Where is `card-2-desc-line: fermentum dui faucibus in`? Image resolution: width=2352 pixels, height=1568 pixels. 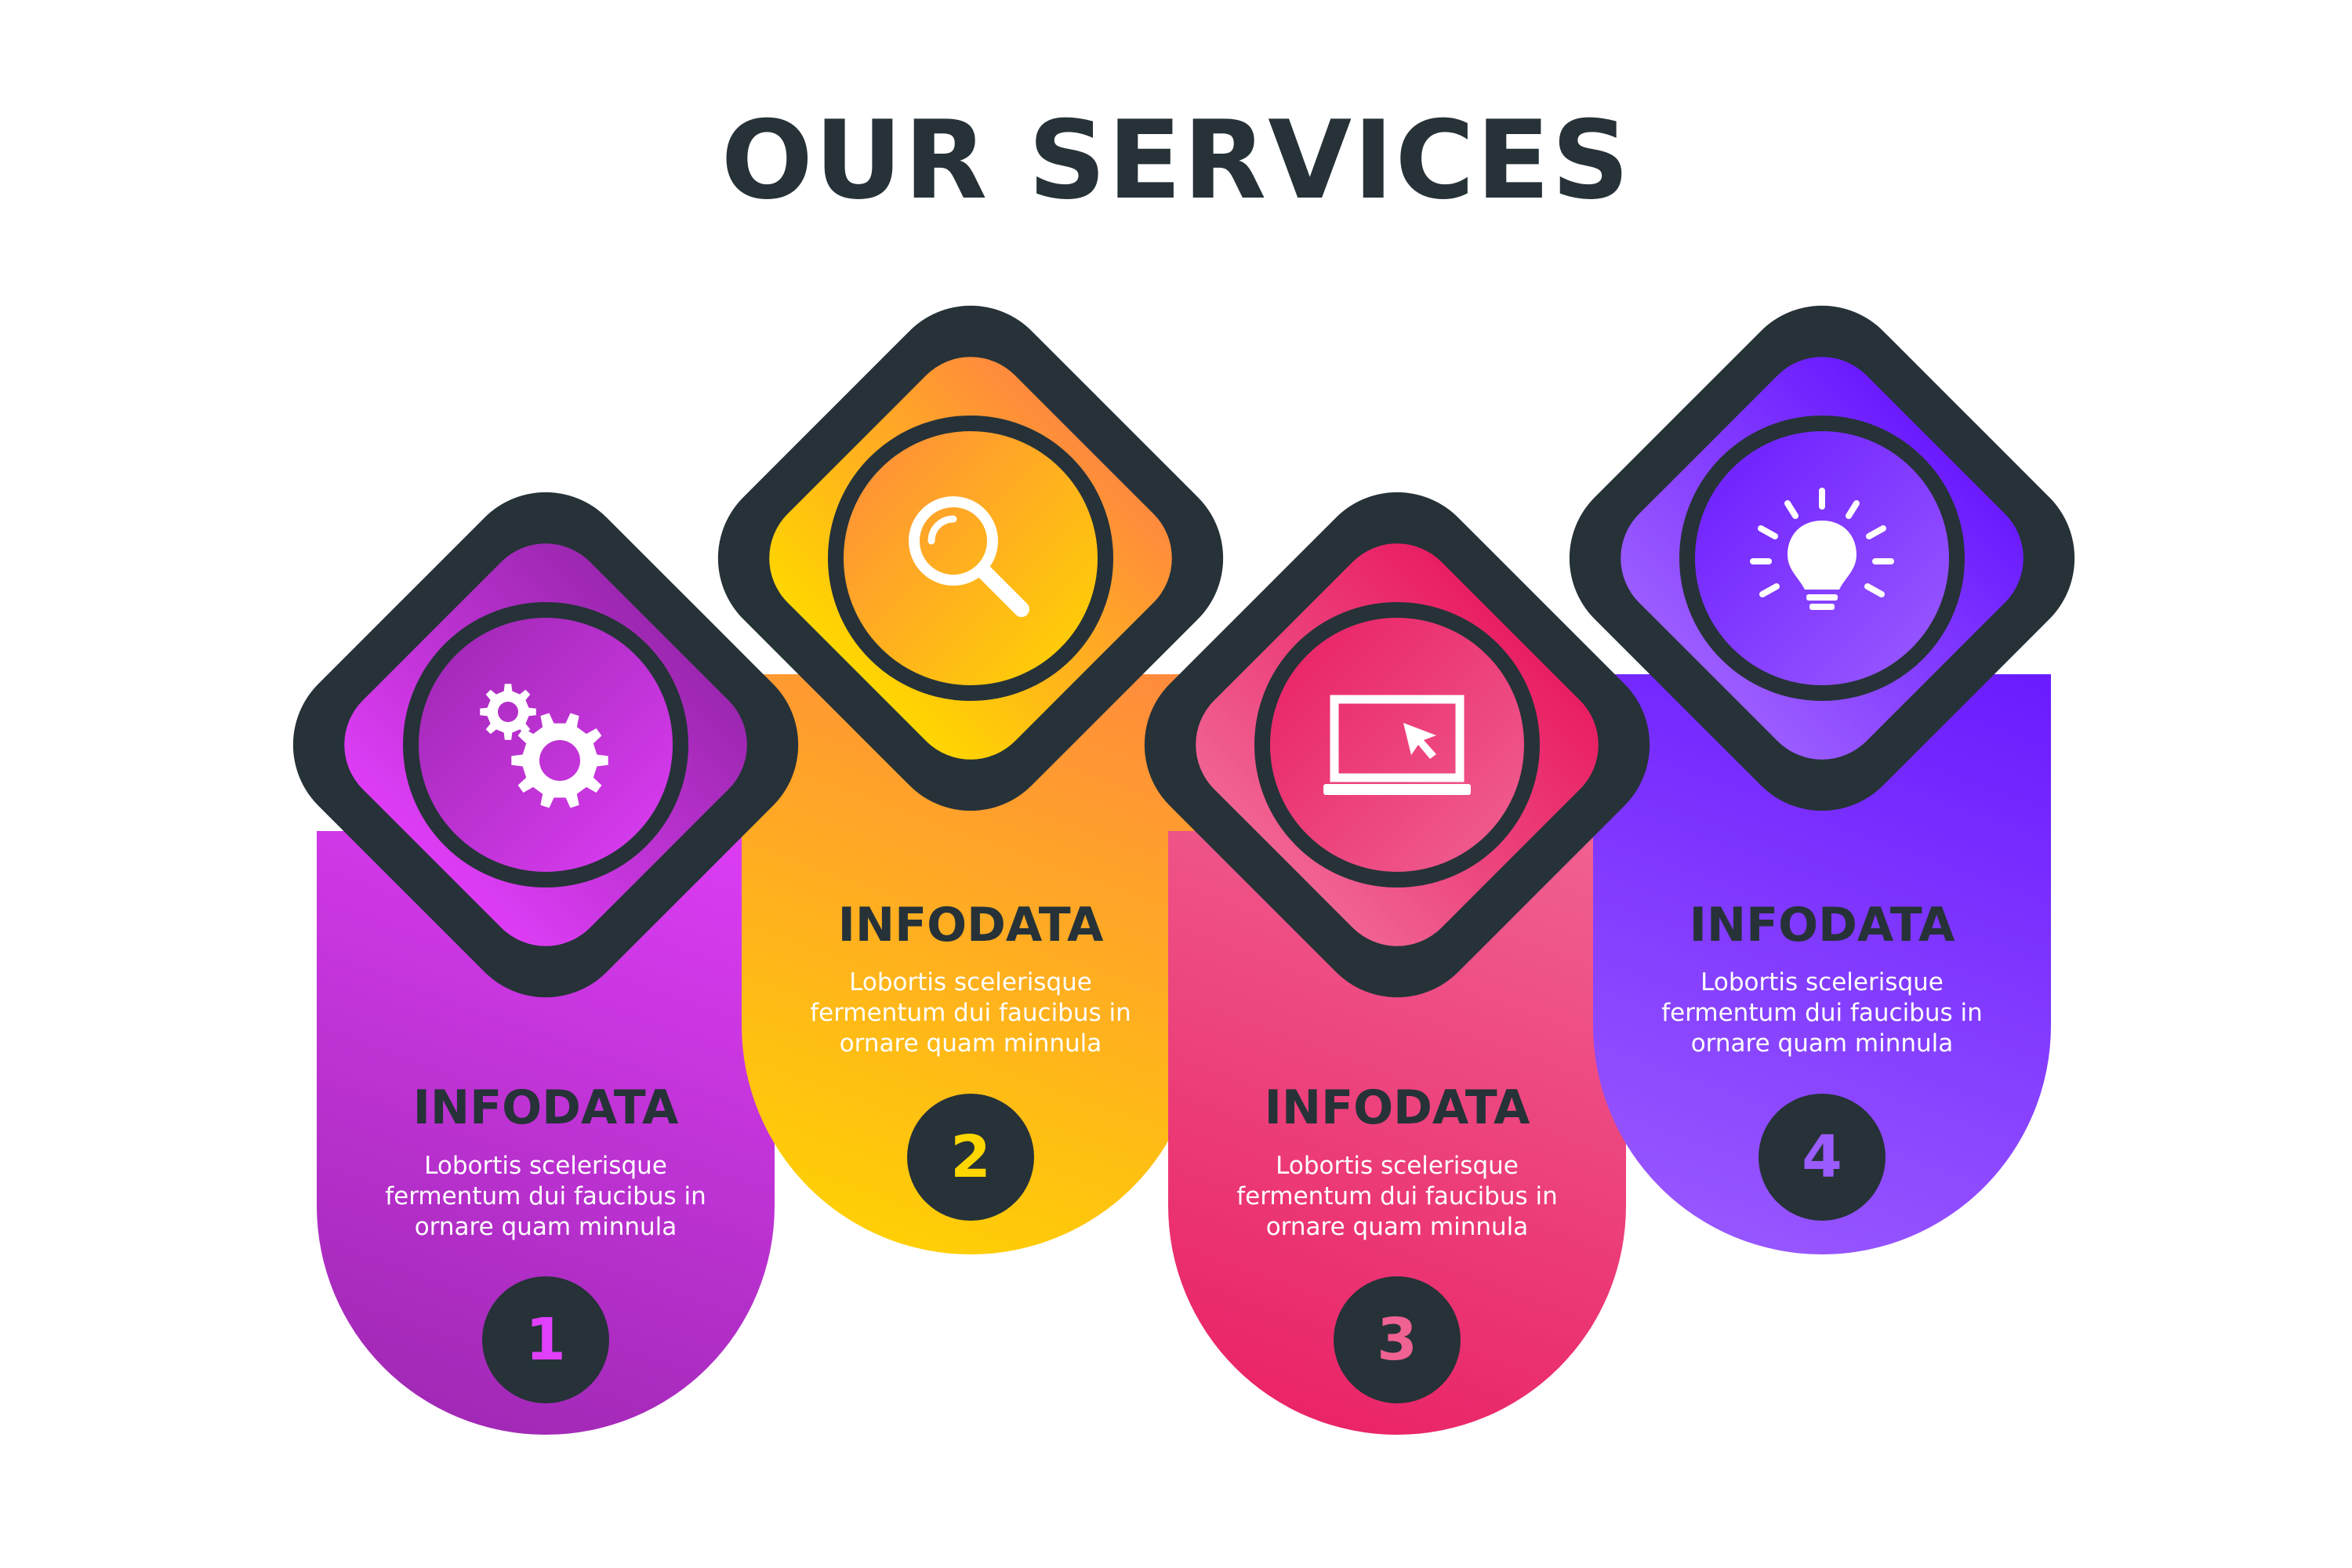 card-2-desc-line: fermentum dui faucibus in is located at coordinates (971, 1013).